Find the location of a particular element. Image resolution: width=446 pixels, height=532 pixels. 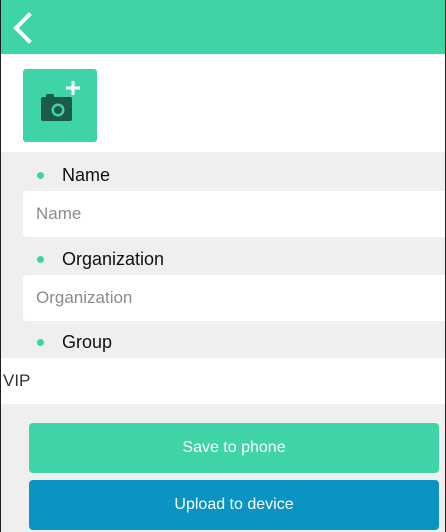

group-input is located at coordinates (223, 381).